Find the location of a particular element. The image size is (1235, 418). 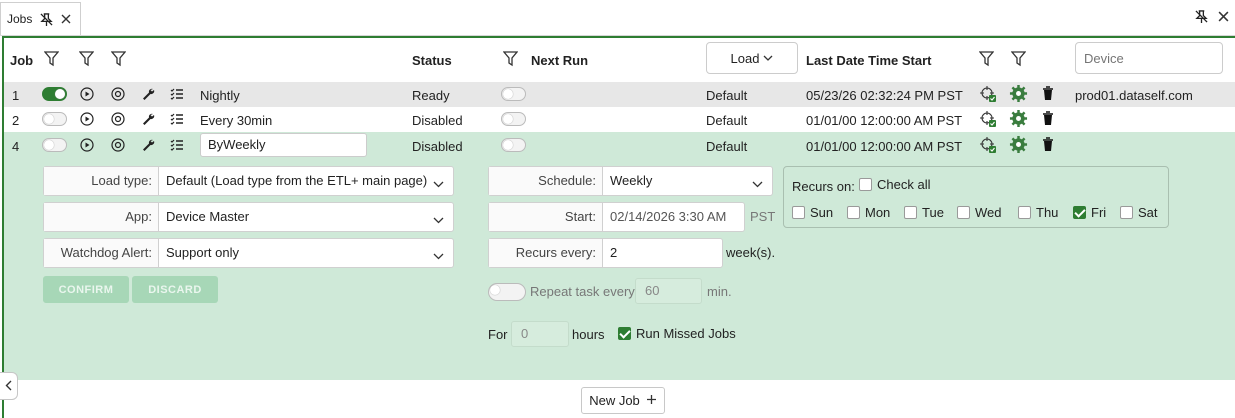

day-label: Mon is located at coordinates (878, 212).